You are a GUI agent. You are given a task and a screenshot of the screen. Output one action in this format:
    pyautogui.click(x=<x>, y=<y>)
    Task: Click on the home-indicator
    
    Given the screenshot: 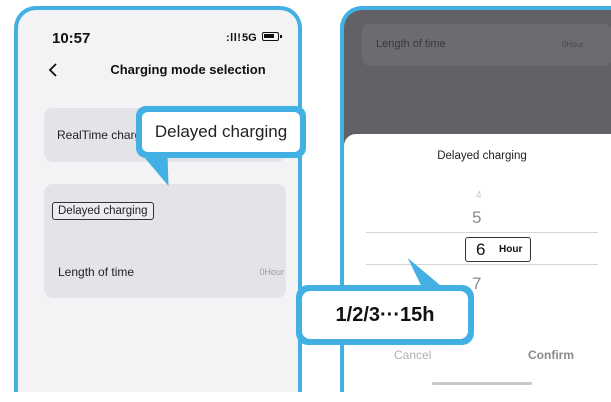 What is the action you would take?
    pyautogui.click(x=482, y=383)
    